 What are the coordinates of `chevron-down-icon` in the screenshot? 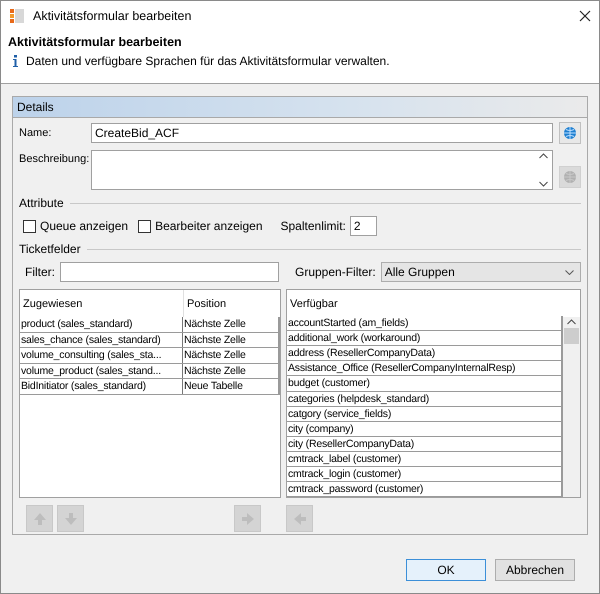 It's located at (569, 272).